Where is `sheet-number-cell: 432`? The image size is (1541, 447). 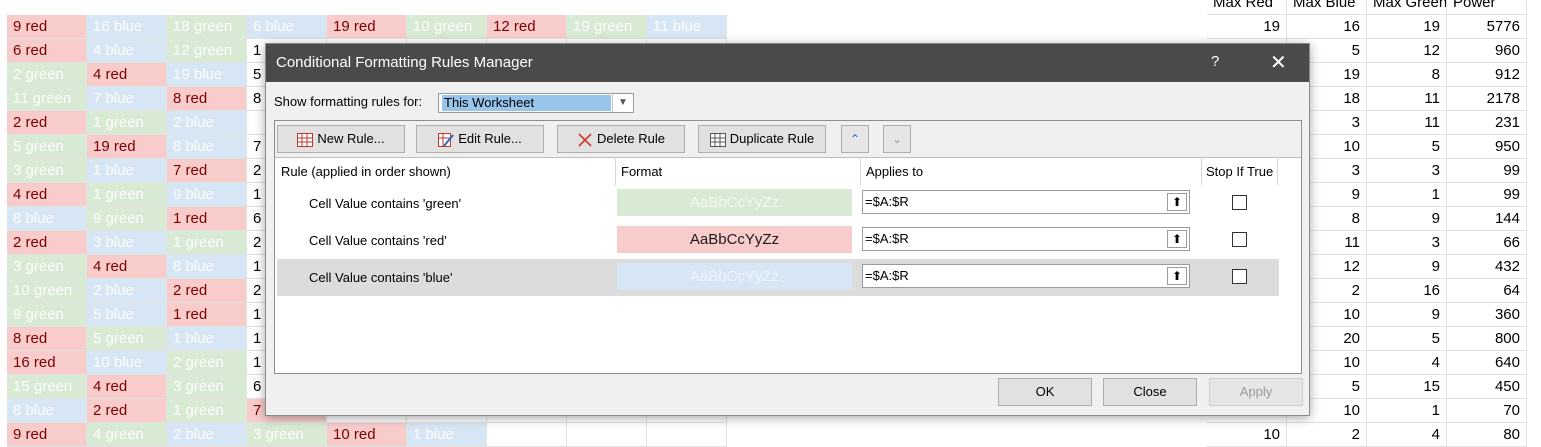 sheet-number-cell: 432 is located at coordinates (1487, 267).